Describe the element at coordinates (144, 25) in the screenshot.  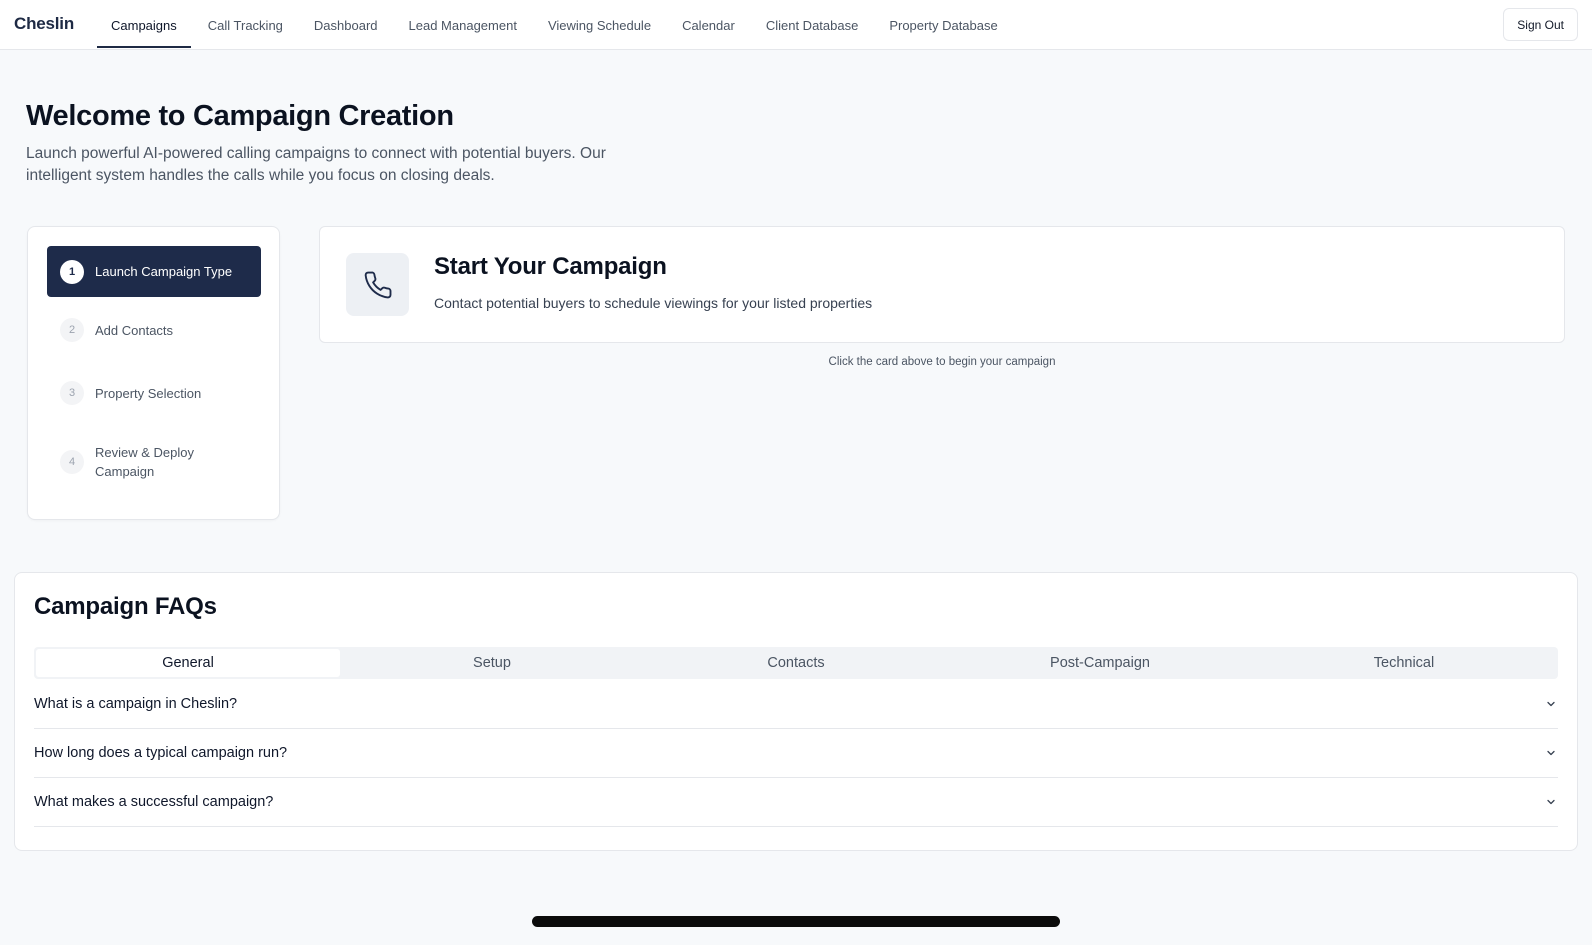
I see `nav-campaigns: Campaigns` at that location.